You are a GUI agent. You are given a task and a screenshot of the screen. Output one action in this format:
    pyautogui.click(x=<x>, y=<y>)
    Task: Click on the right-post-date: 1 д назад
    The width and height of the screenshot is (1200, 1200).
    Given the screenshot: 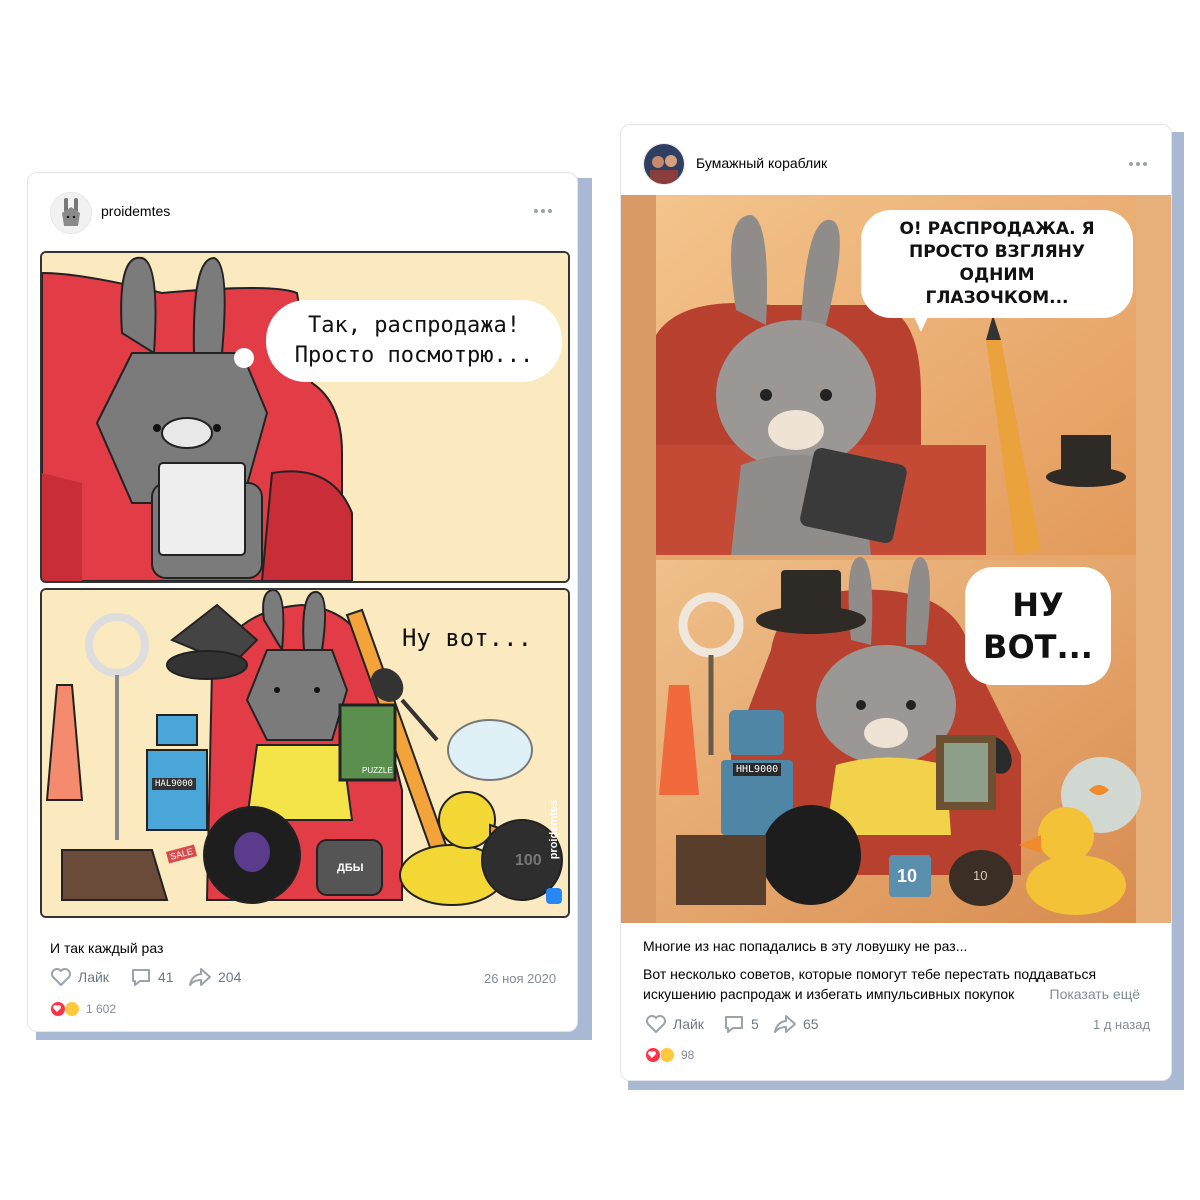 What is the action you would take?
    pyautogui.click(x=1121, y=1024)
    